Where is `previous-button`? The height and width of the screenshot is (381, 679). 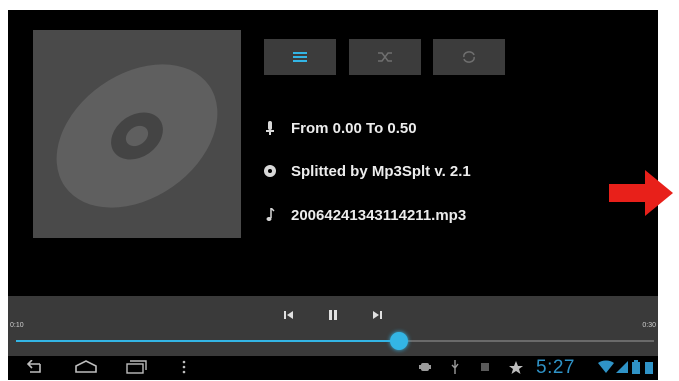 previous-button is located at coordinates (289, 314).